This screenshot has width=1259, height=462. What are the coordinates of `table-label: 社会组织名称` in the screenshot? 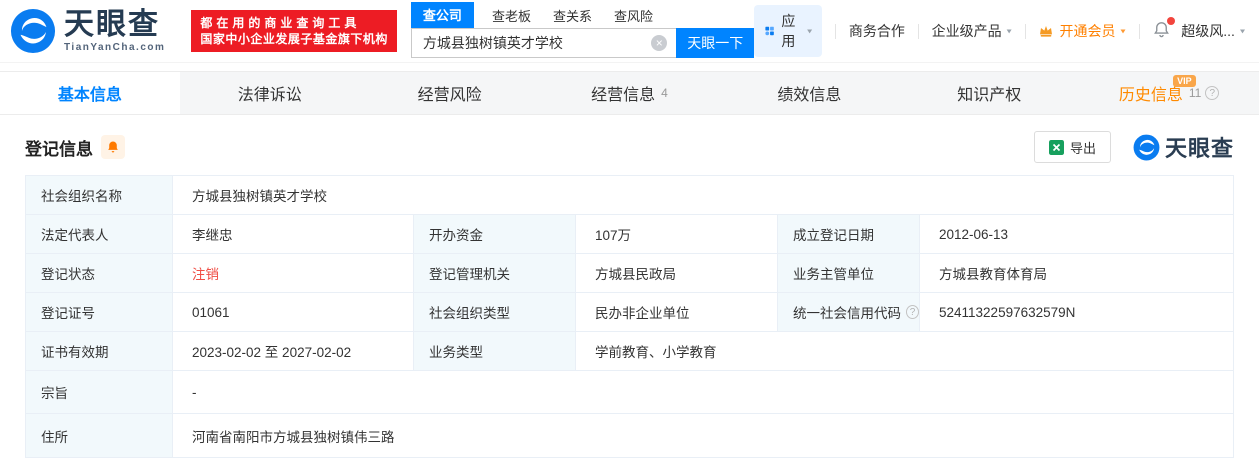 It's located at (99, 195).